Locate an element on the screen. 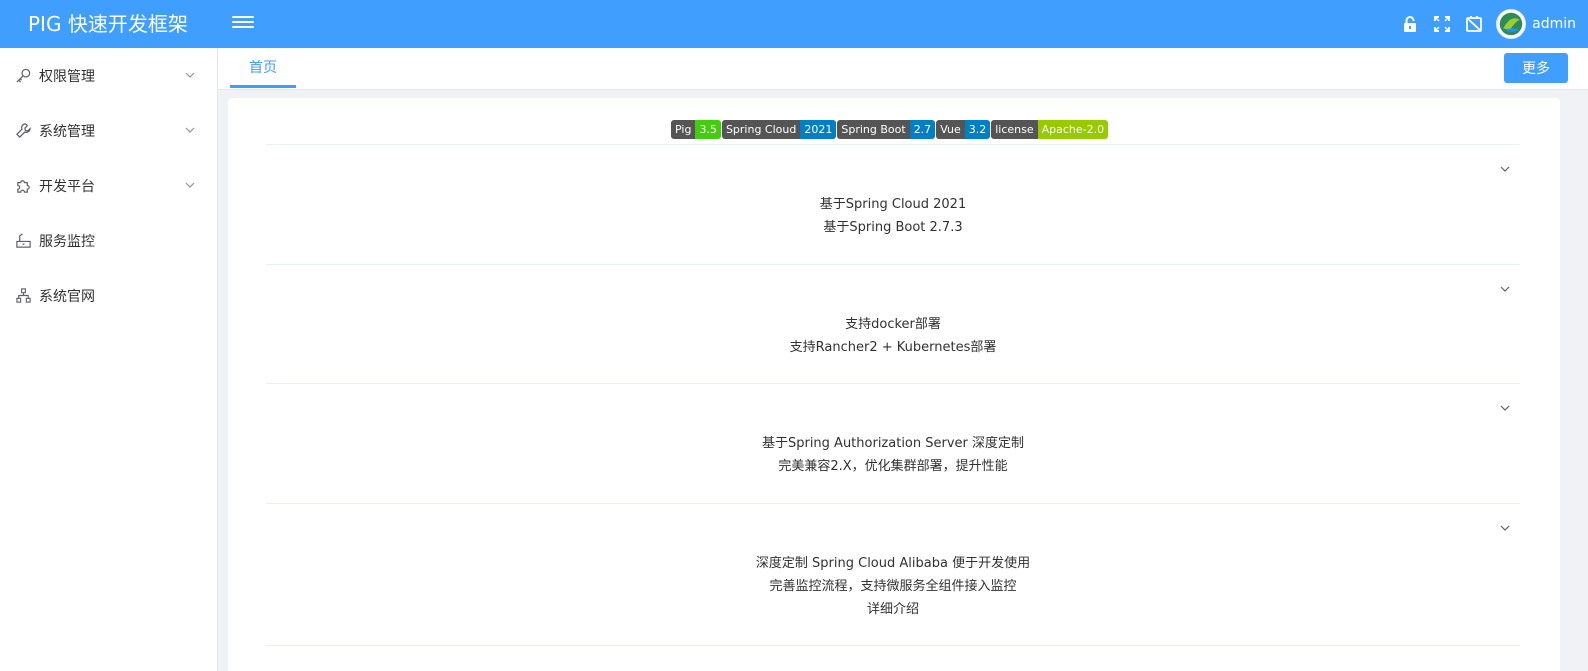 This screenshot has width=1588, height=671. sidebar-item-system: 系统管理 is located at coordinates (108, 130).